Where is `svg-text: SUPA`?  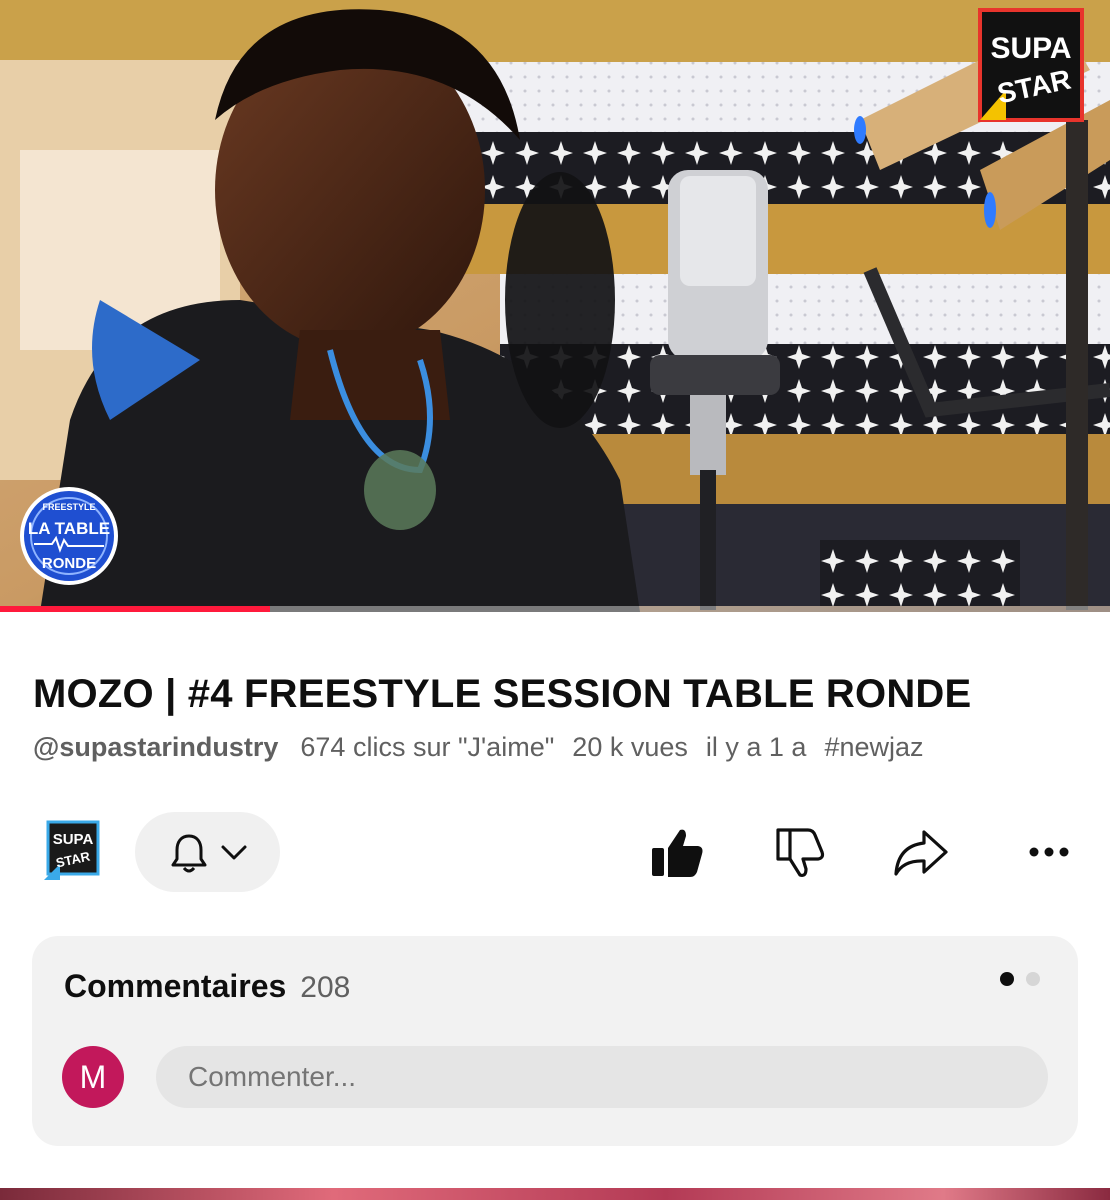 svg-text: SUPA is located at coordinates (73, 839).